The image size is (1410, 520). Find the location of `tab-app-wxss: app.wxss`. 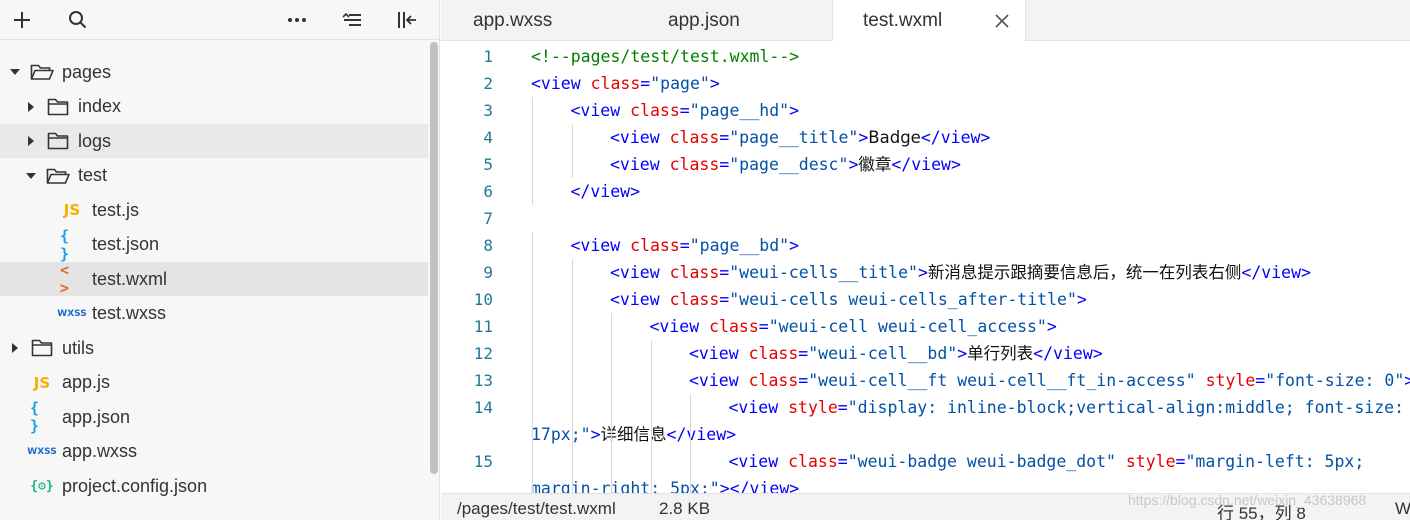

tab-app-wxss: app.wxss is located at coordinates (537, 20).